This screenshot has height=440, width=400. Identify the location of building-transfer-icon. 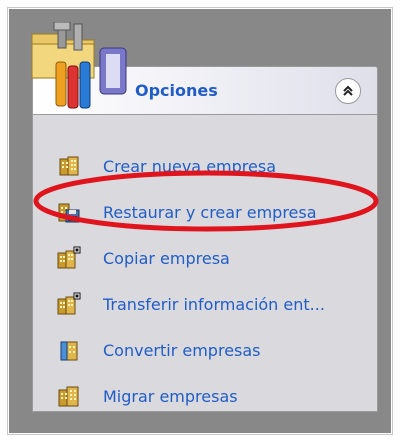
(69, 304).